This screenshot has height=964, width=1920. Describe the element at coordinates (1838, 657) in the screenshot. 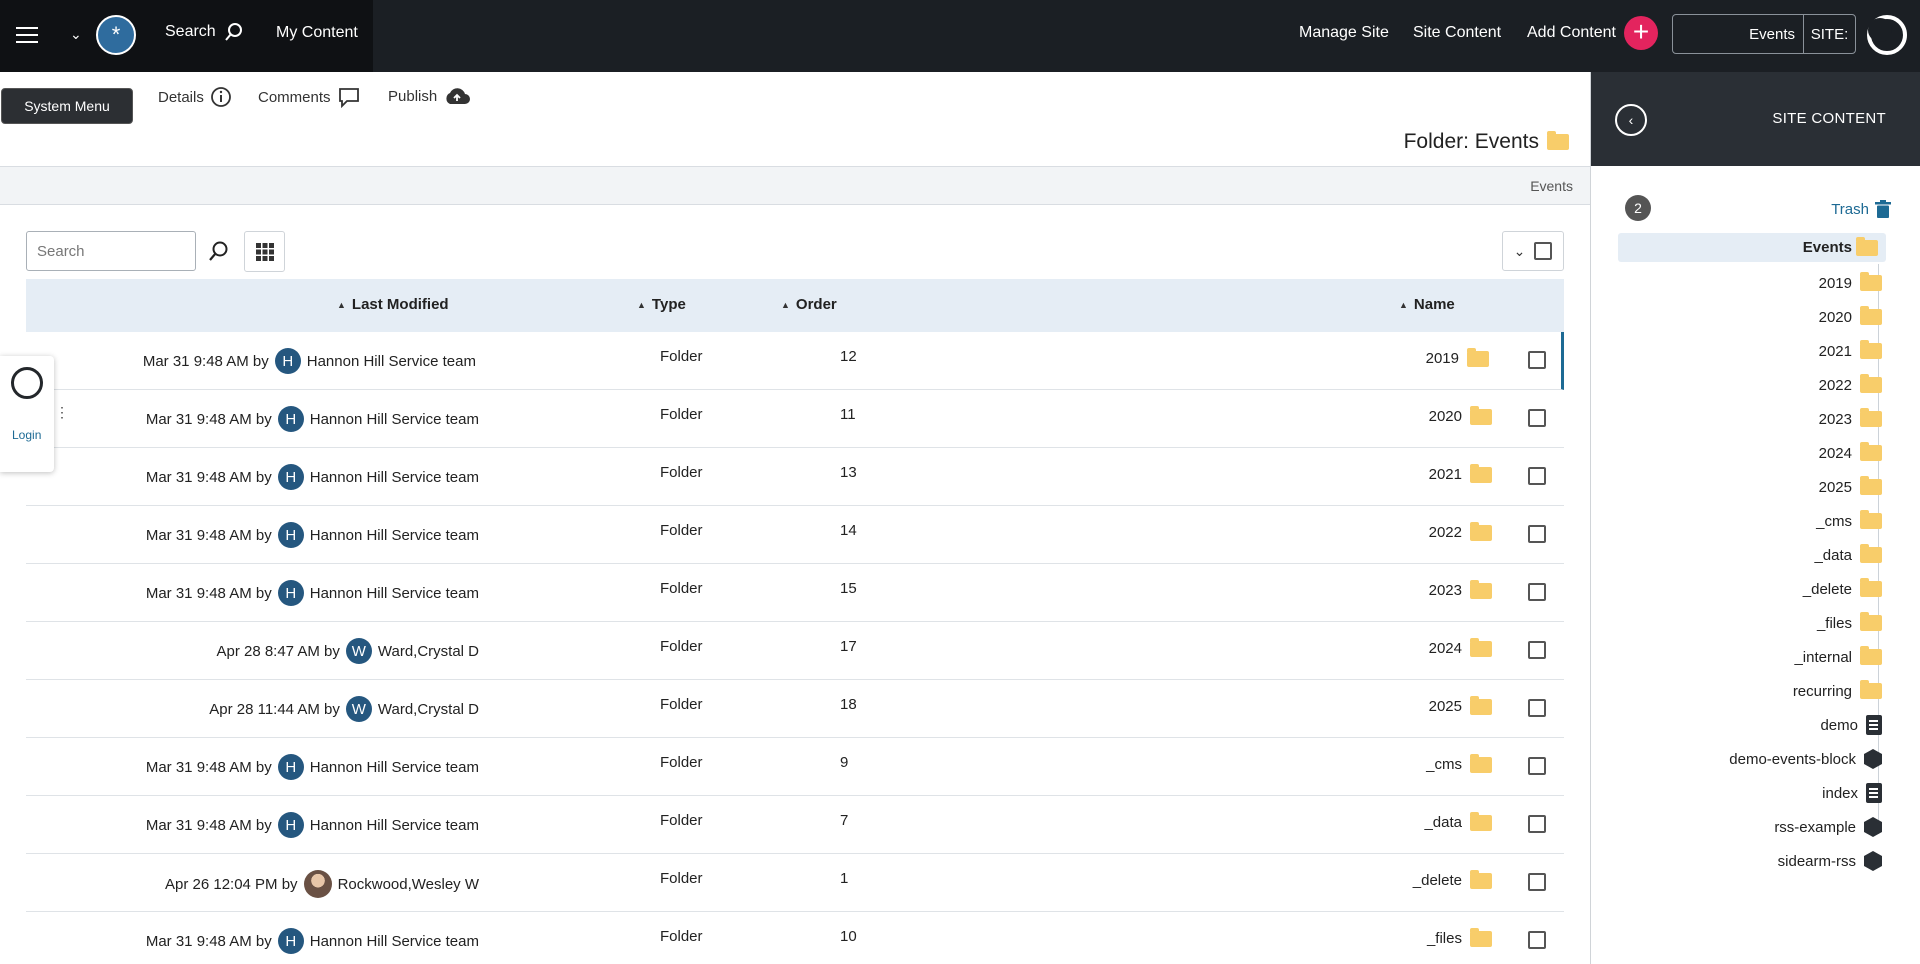

I see `tree-item-internal: _internal` at that location.